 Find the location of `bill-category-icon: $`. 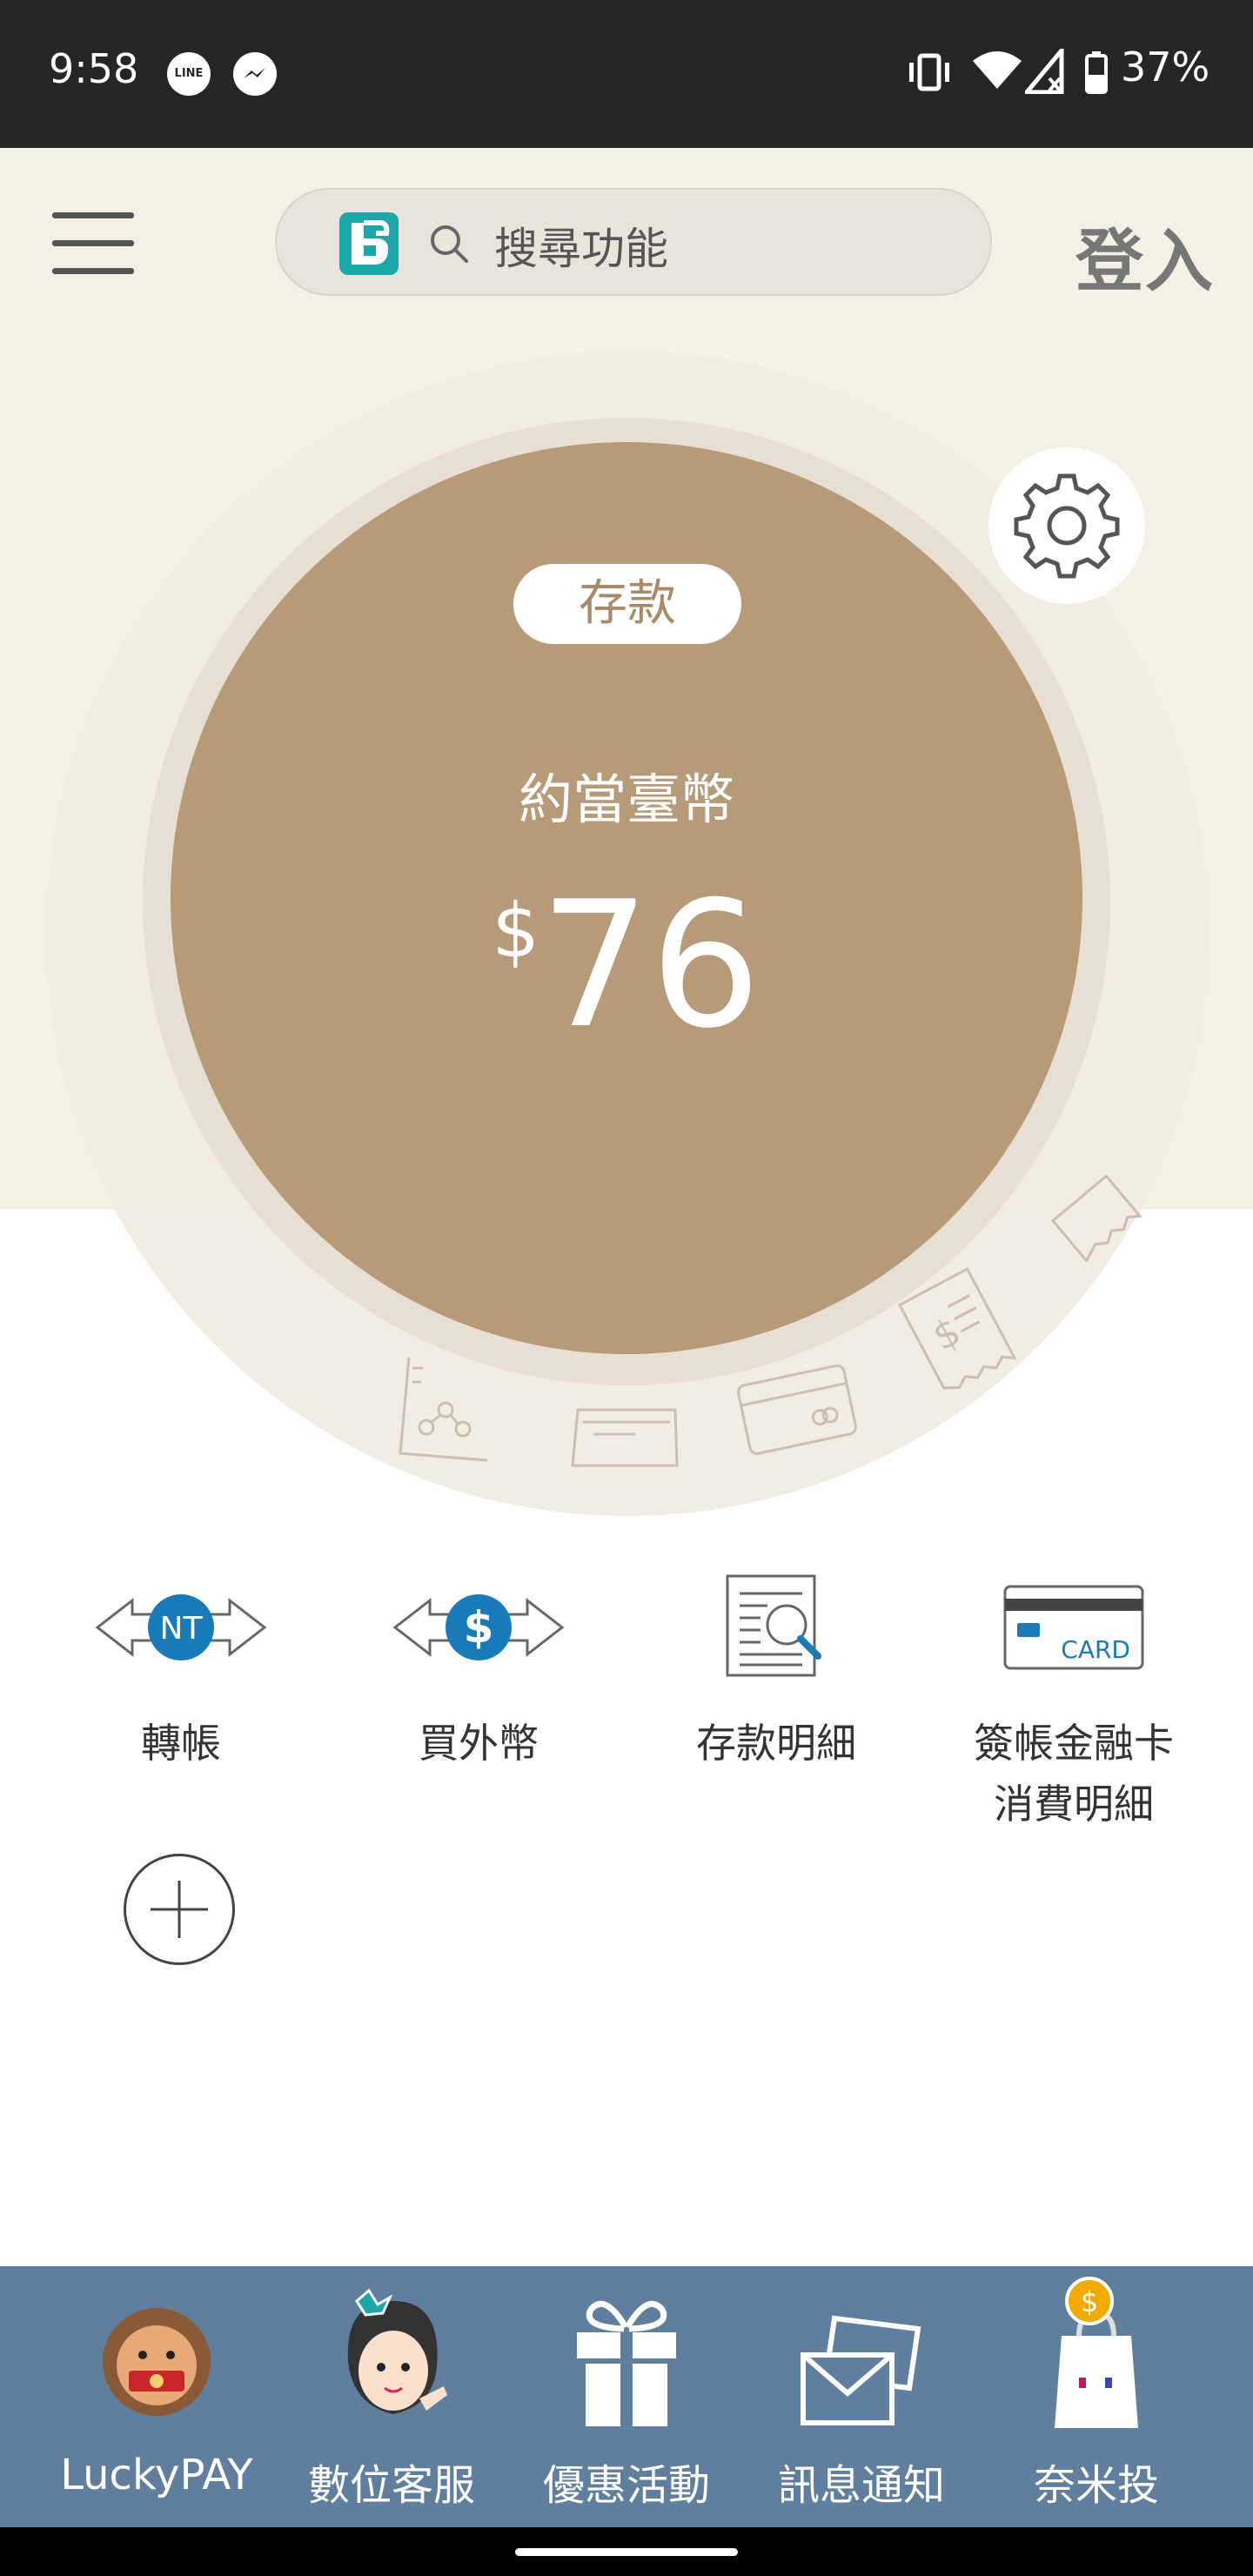

bill-category-icon: $ is located at coordinates (957, 1331).